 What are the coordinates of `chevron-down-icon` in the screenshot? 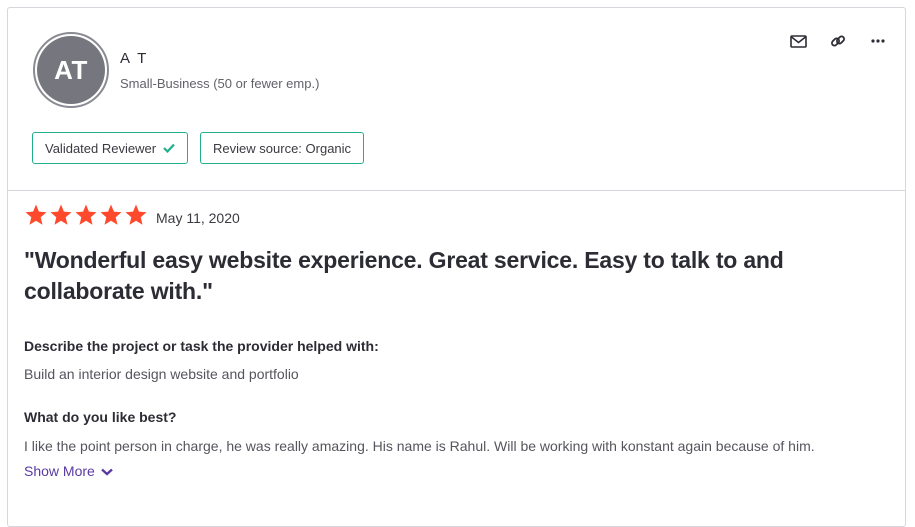 It's located at (107, 471).